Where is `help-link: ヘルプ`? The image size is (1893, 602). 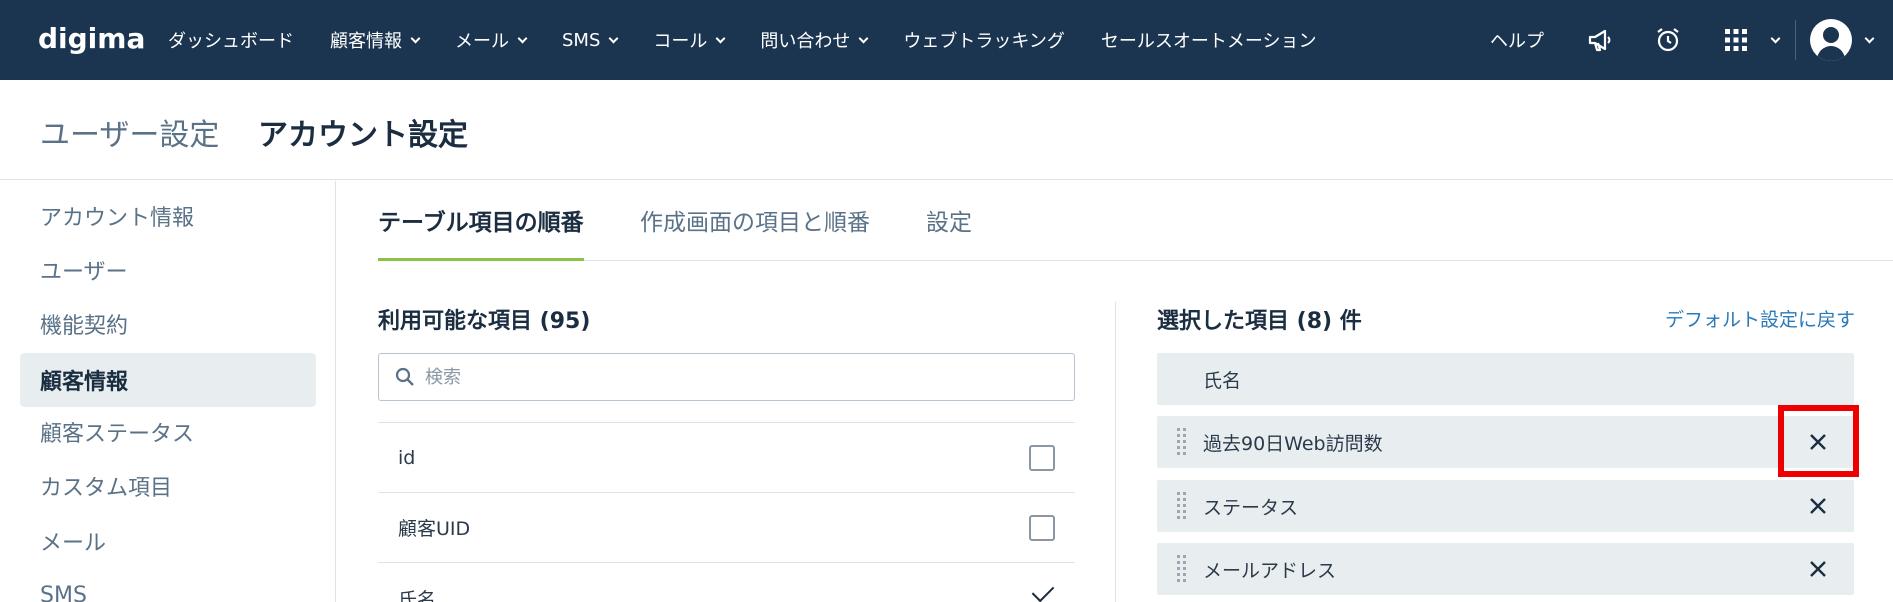
help-link: ヘルプ is located at coordinates (1517, 40).